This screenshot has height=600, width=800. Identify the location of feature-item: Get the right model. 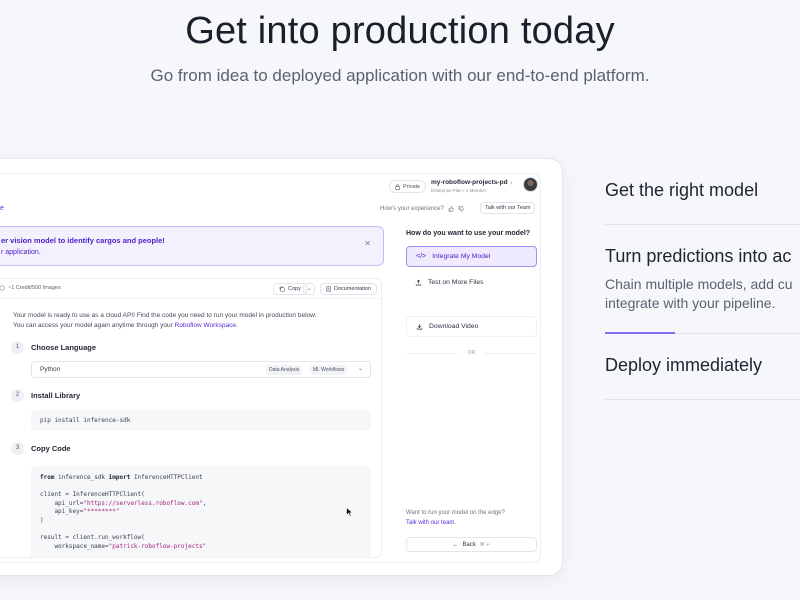
(702, 190).